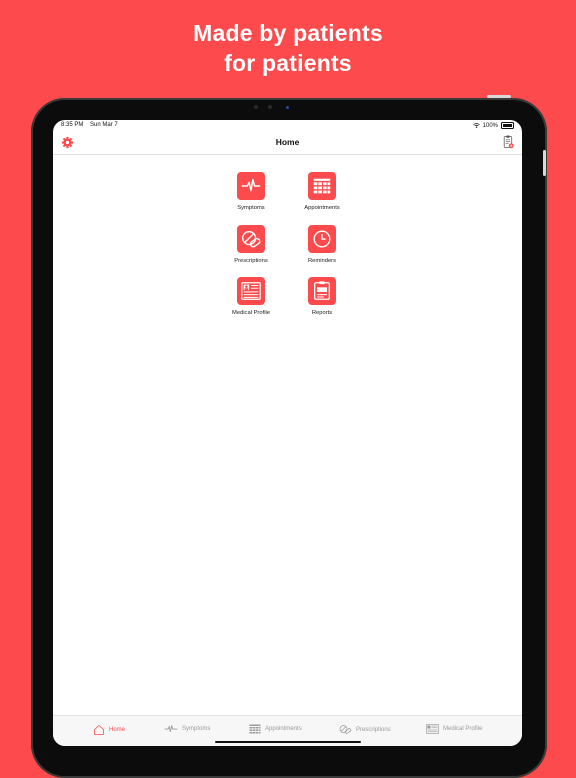 Image resolution: width=576 pixels, height=778 pixels. I want to click on volume-button, so click(499, 96).